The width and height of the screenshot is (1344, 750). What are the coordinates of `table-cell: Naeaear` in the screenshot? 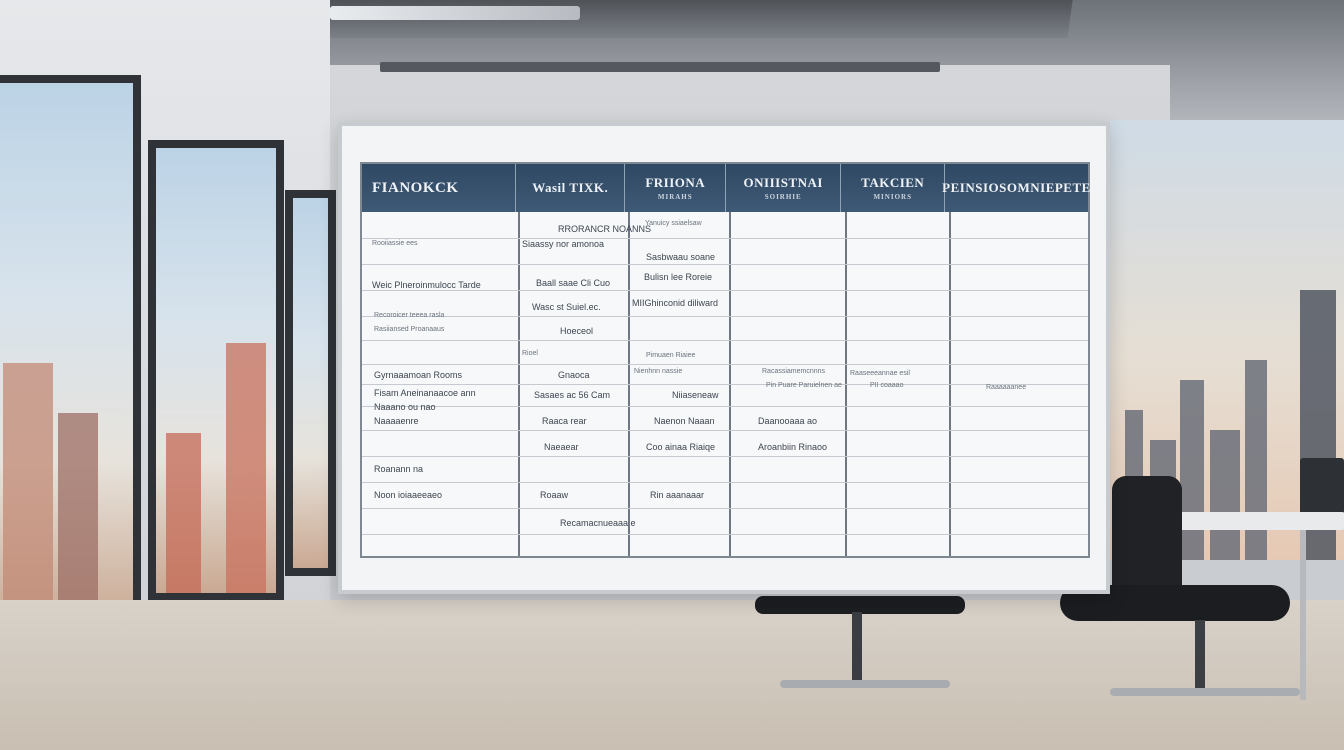 It's located at (561, 447).